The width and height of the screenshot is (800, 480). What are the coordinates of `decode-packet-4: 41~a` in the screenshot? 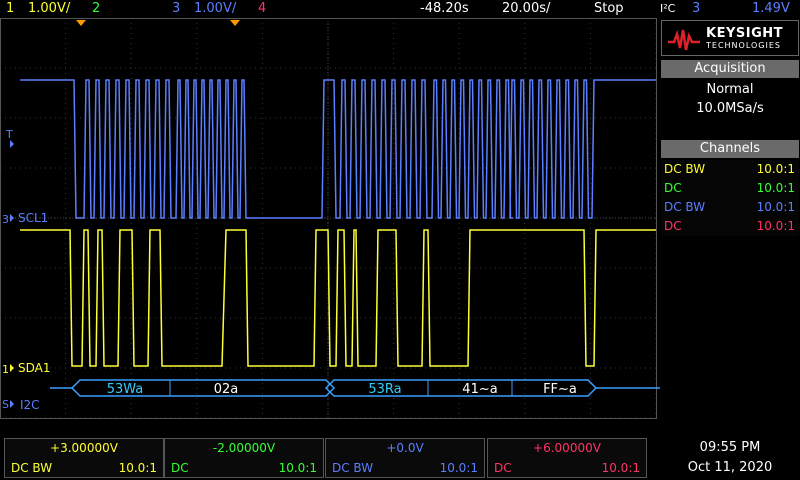 It's located at (479, 389).